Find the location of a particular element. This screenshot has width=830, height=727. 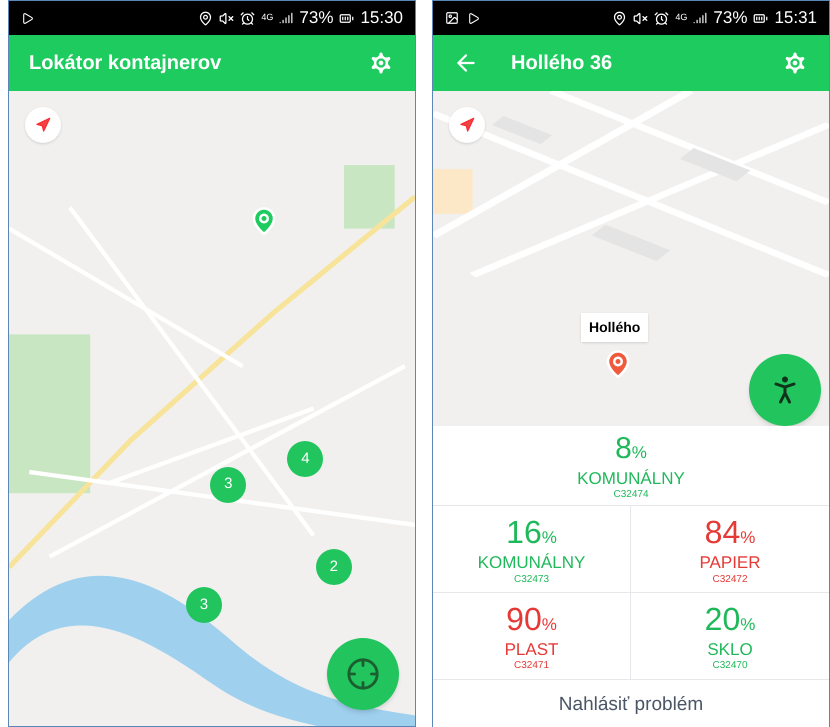

image-icon is located at coordinates (452, 18).